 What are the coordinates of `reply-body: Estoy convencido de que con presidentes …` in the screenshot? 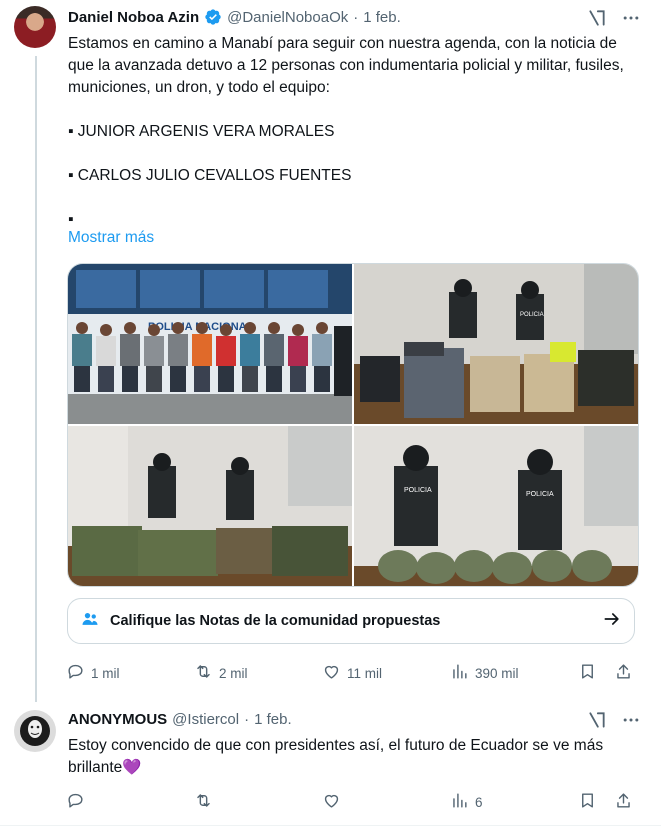 It's located at (353, 757).